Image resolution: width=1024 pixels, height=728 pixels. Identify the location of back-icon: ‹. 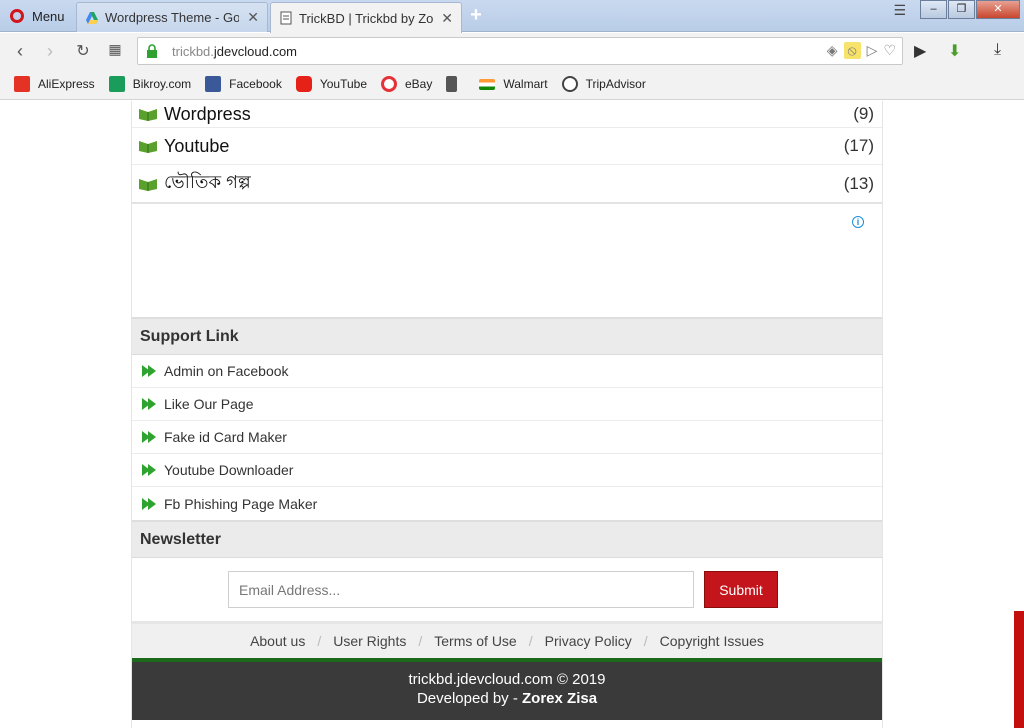
(20, 51).